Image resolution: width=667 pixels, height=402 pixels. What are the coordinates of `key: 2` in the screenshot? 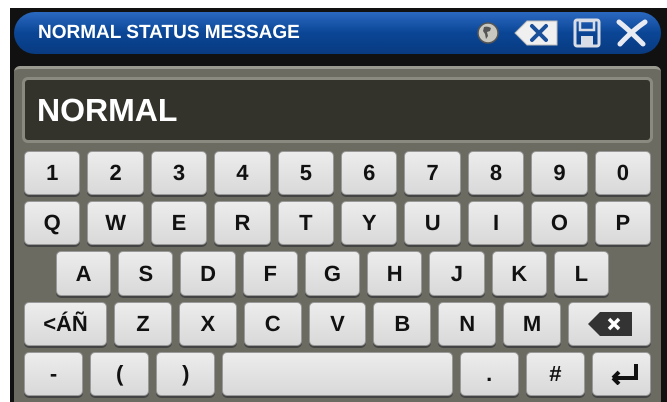 It's located at (115, 173).